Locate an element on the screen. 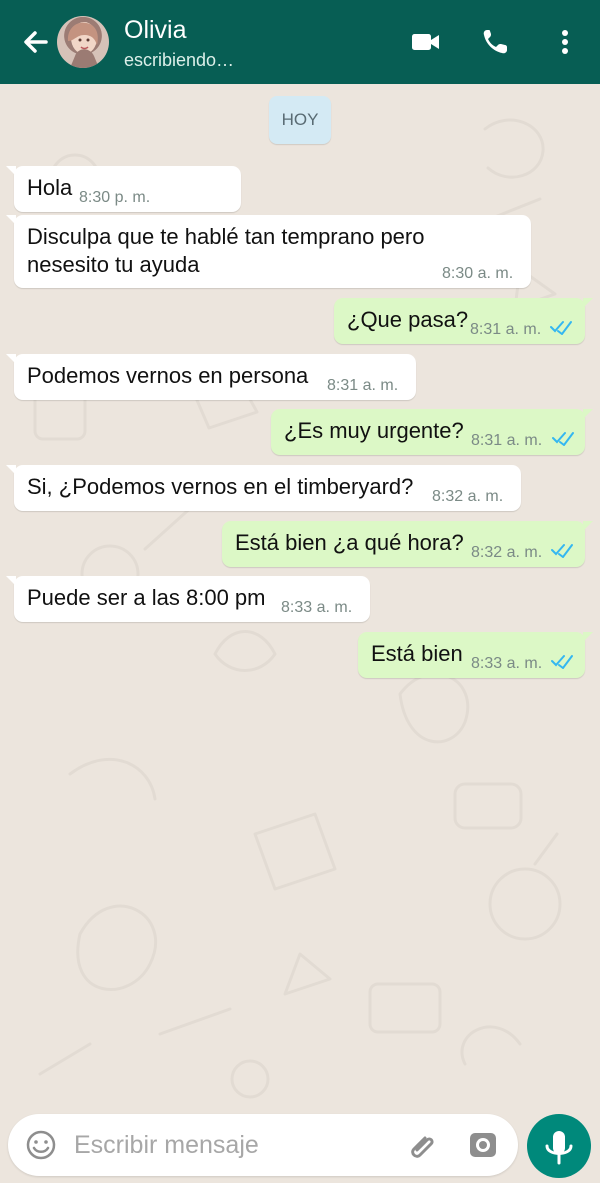  phone-icon is located at coordinates (495, 42).